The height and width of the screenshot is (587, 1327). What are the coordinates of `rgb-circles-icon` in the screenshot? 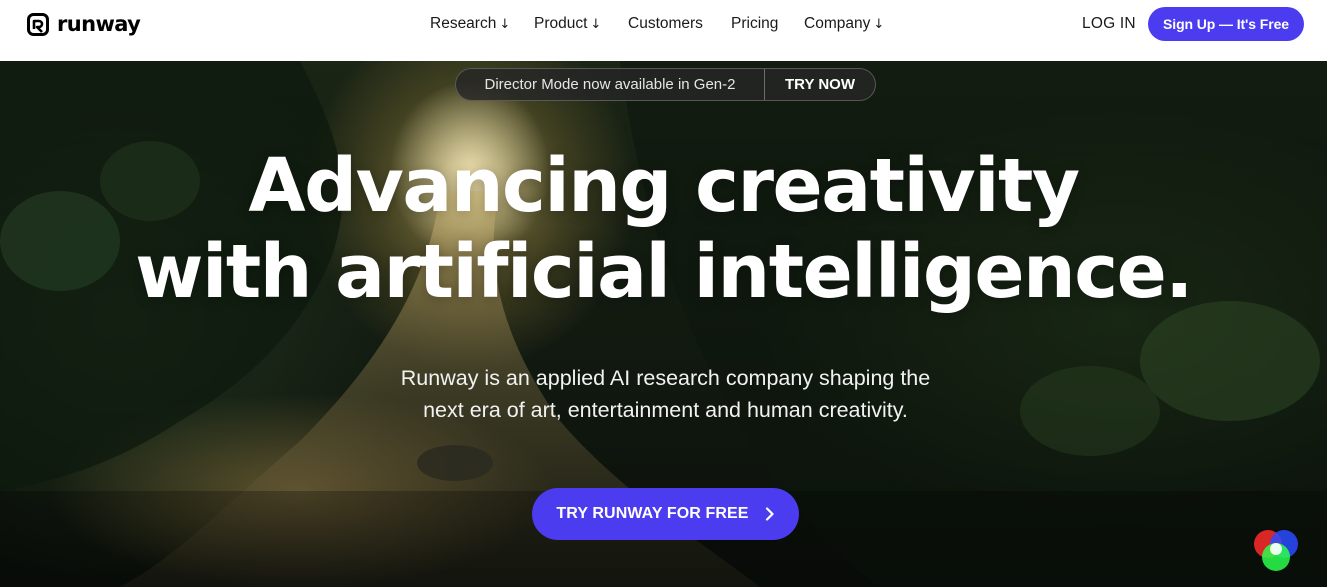 It's located at (1276, 550).